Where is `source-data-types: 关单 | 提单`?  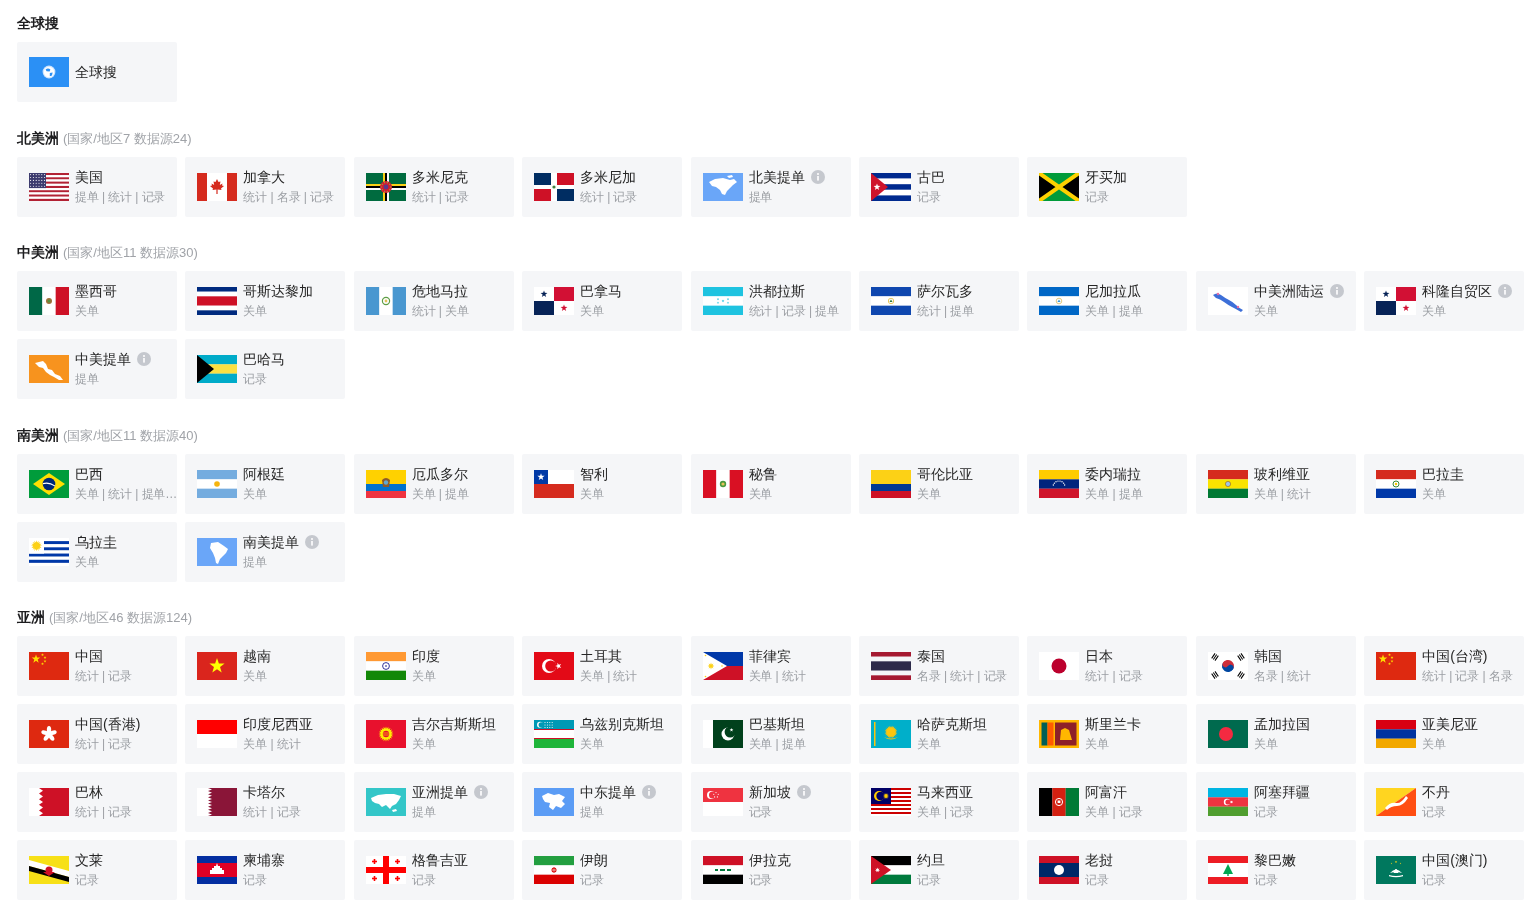
source-data-types: 关单 | 提单 is located at coordinates (1114, 494).